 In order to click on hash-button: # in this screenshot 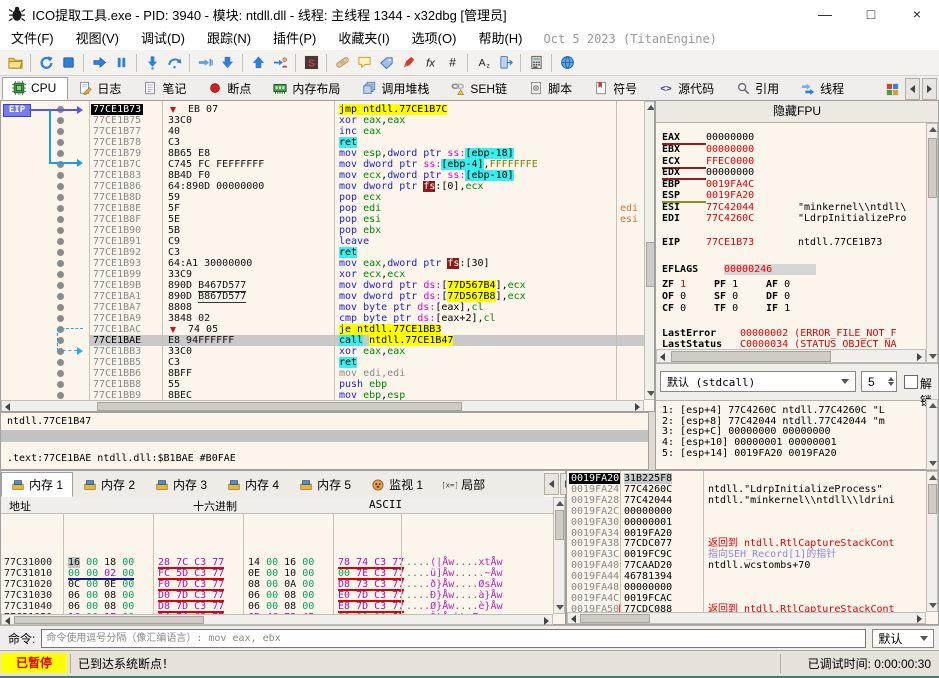, I will do `click(452, 63)`.